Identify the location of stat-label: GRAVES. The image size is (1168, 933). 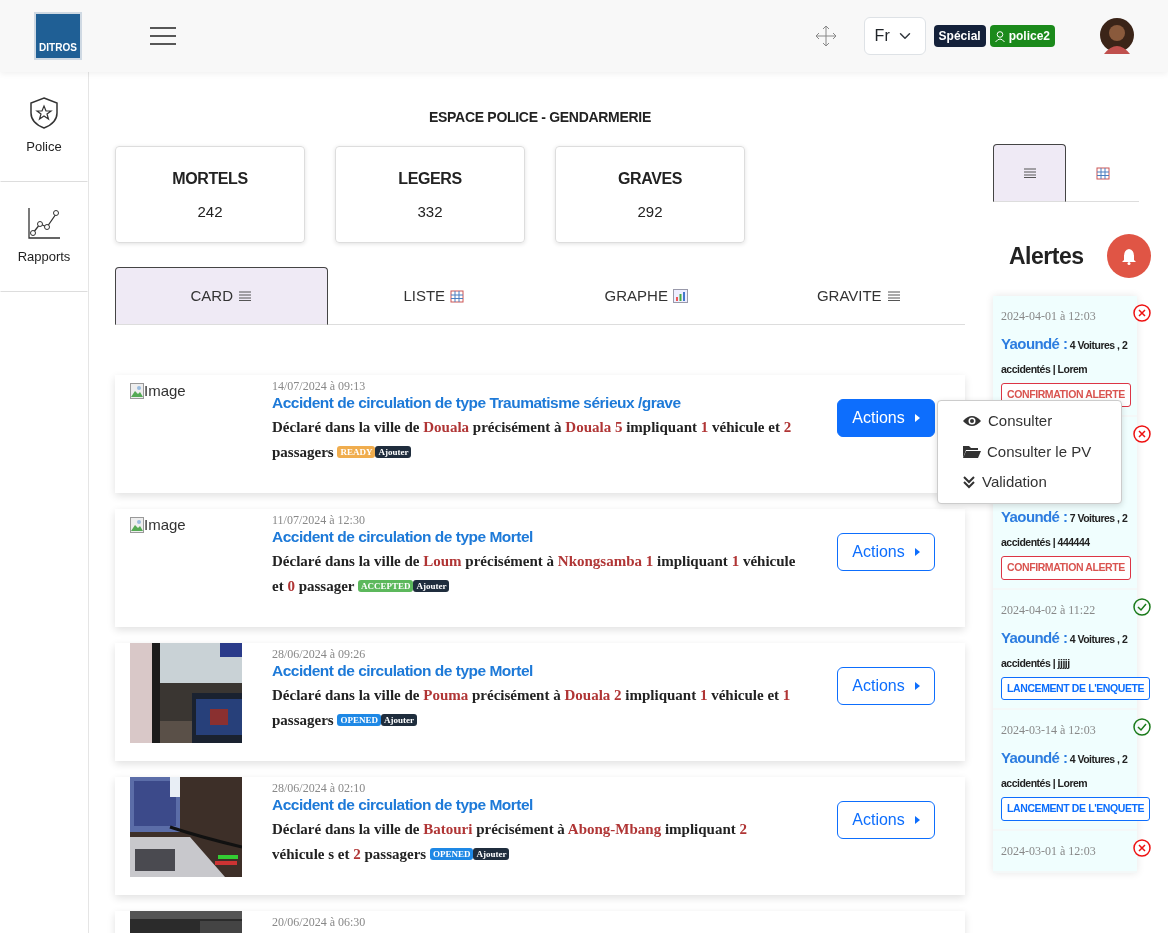
(650, 179).